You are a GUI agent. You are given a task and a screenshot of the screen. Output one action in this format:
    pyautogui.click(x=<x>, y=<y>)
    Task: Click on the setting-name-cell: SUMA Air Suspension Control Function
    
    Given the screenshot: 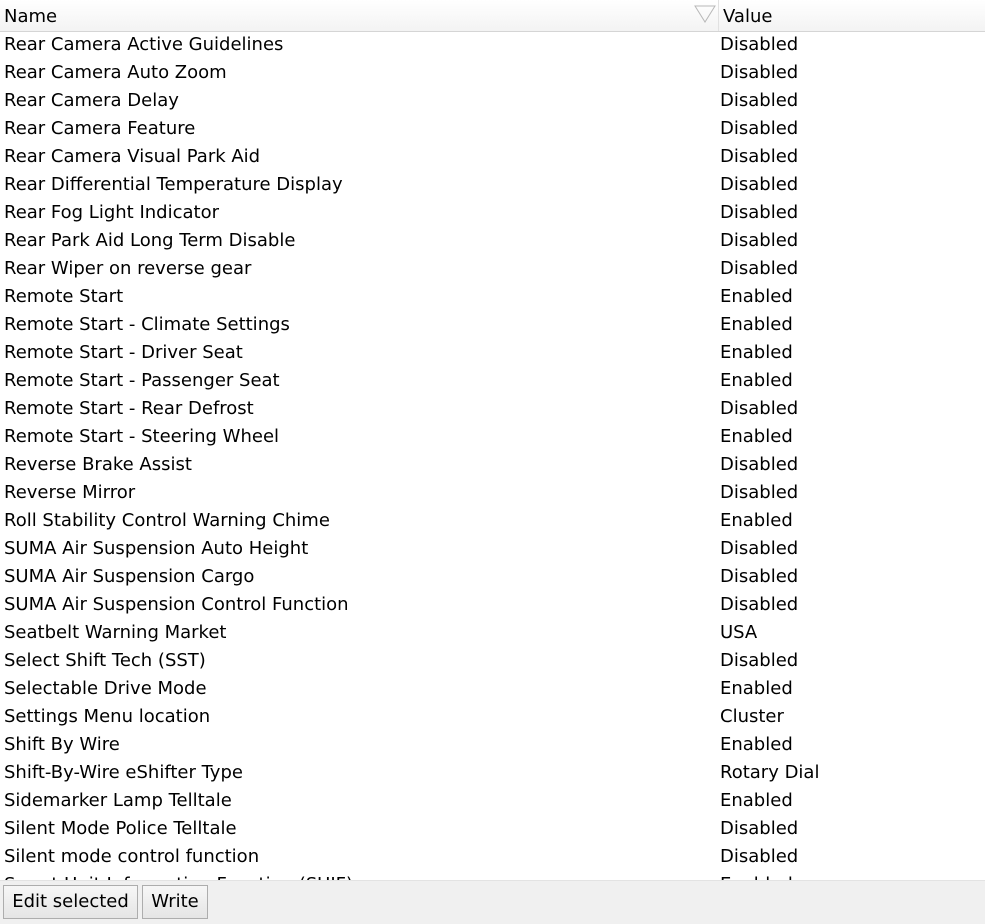 What is the action you would take?
    pyautogui.click(x=176, y=604)
    